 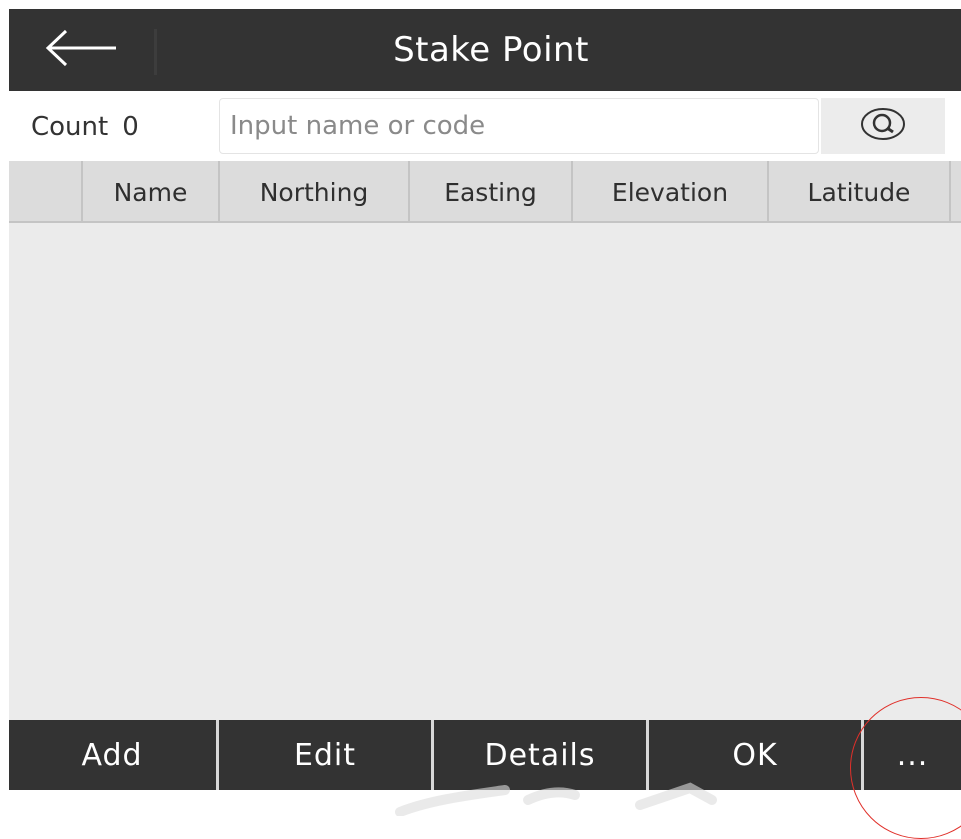 What do you see at coordinates (669, 191) in the screenshot?
I see `column-header-elevation: Elevation` at bounding box center [669, 191].